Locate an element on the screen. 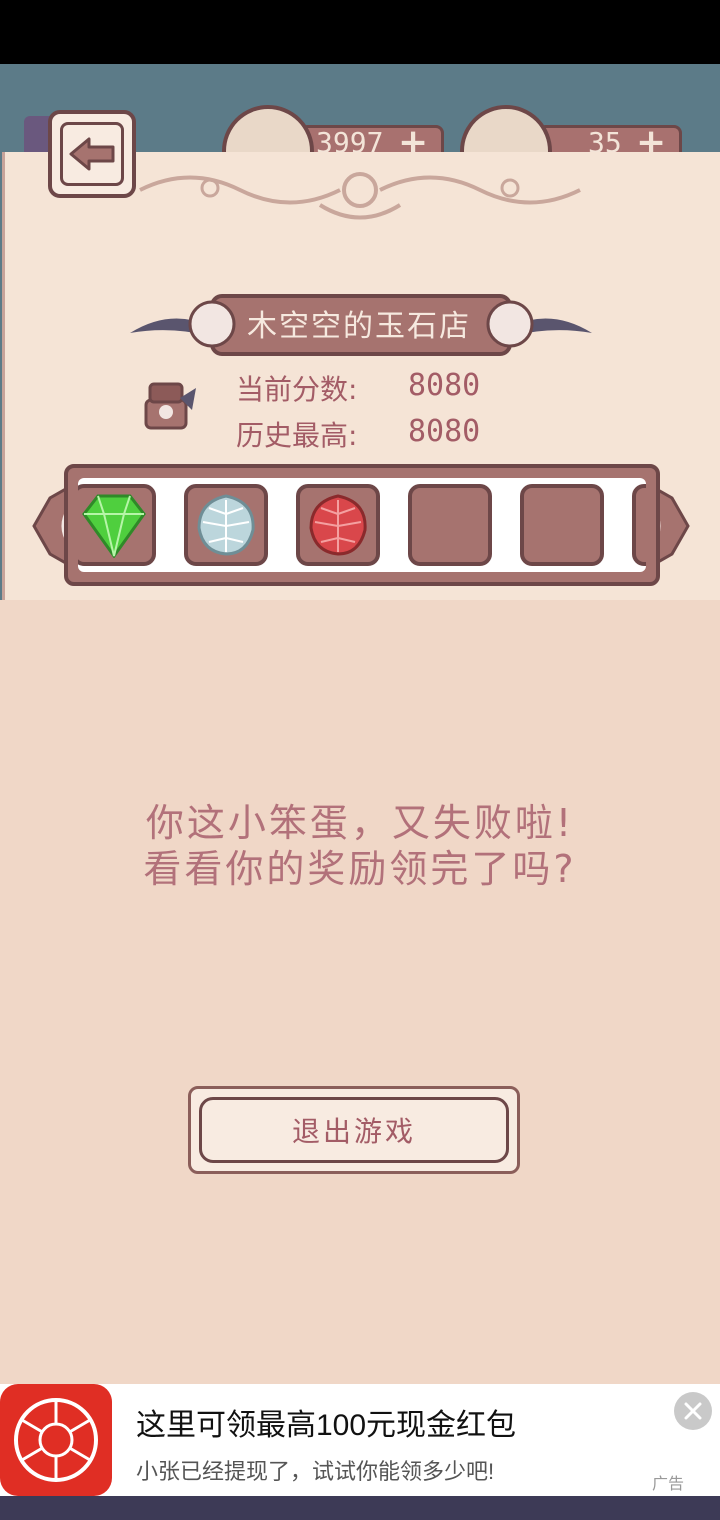 The width and height of the screenshot is (720, 1520). blue-leaf-gem-icon is located at coordinates (226, 525).